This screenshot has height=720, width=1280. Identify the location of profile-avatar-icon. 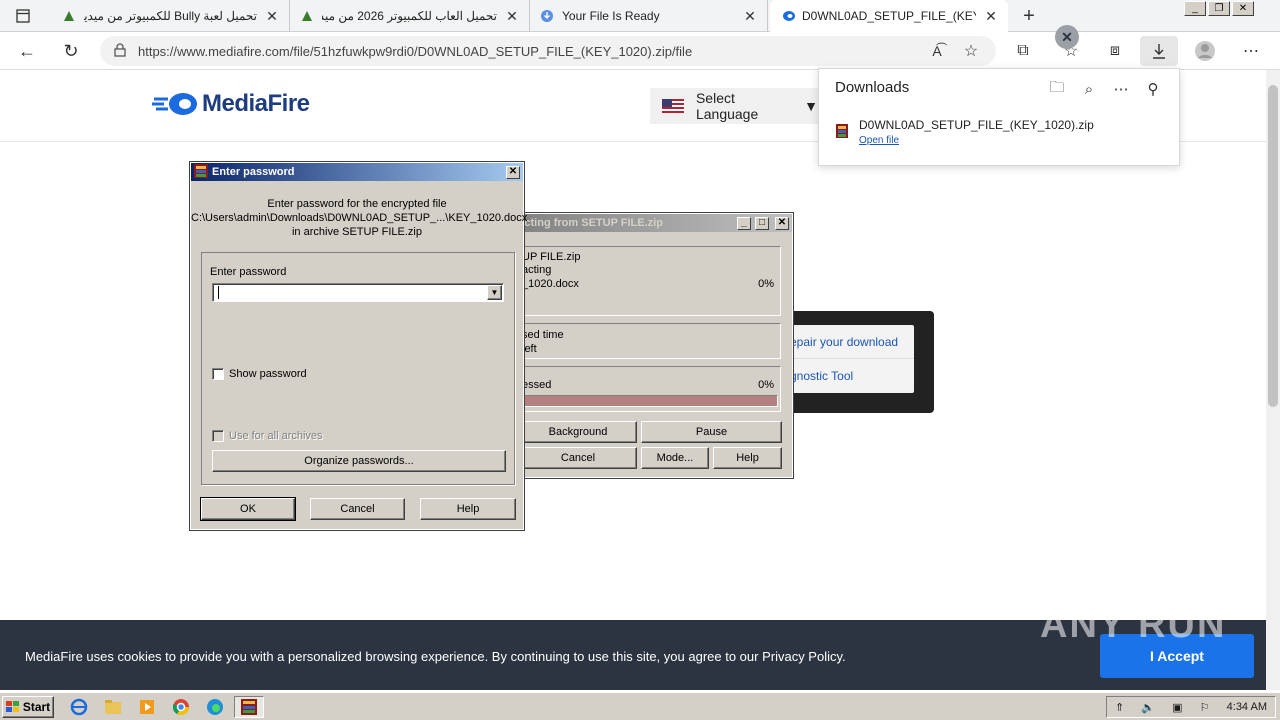
(1205, 51).